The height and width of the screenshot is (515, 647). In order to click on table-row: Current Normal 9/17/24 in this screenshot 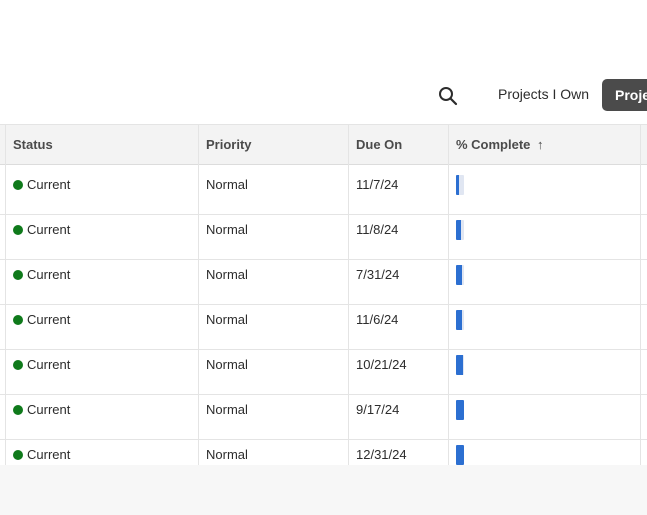, I will do `click(323, 417)`.